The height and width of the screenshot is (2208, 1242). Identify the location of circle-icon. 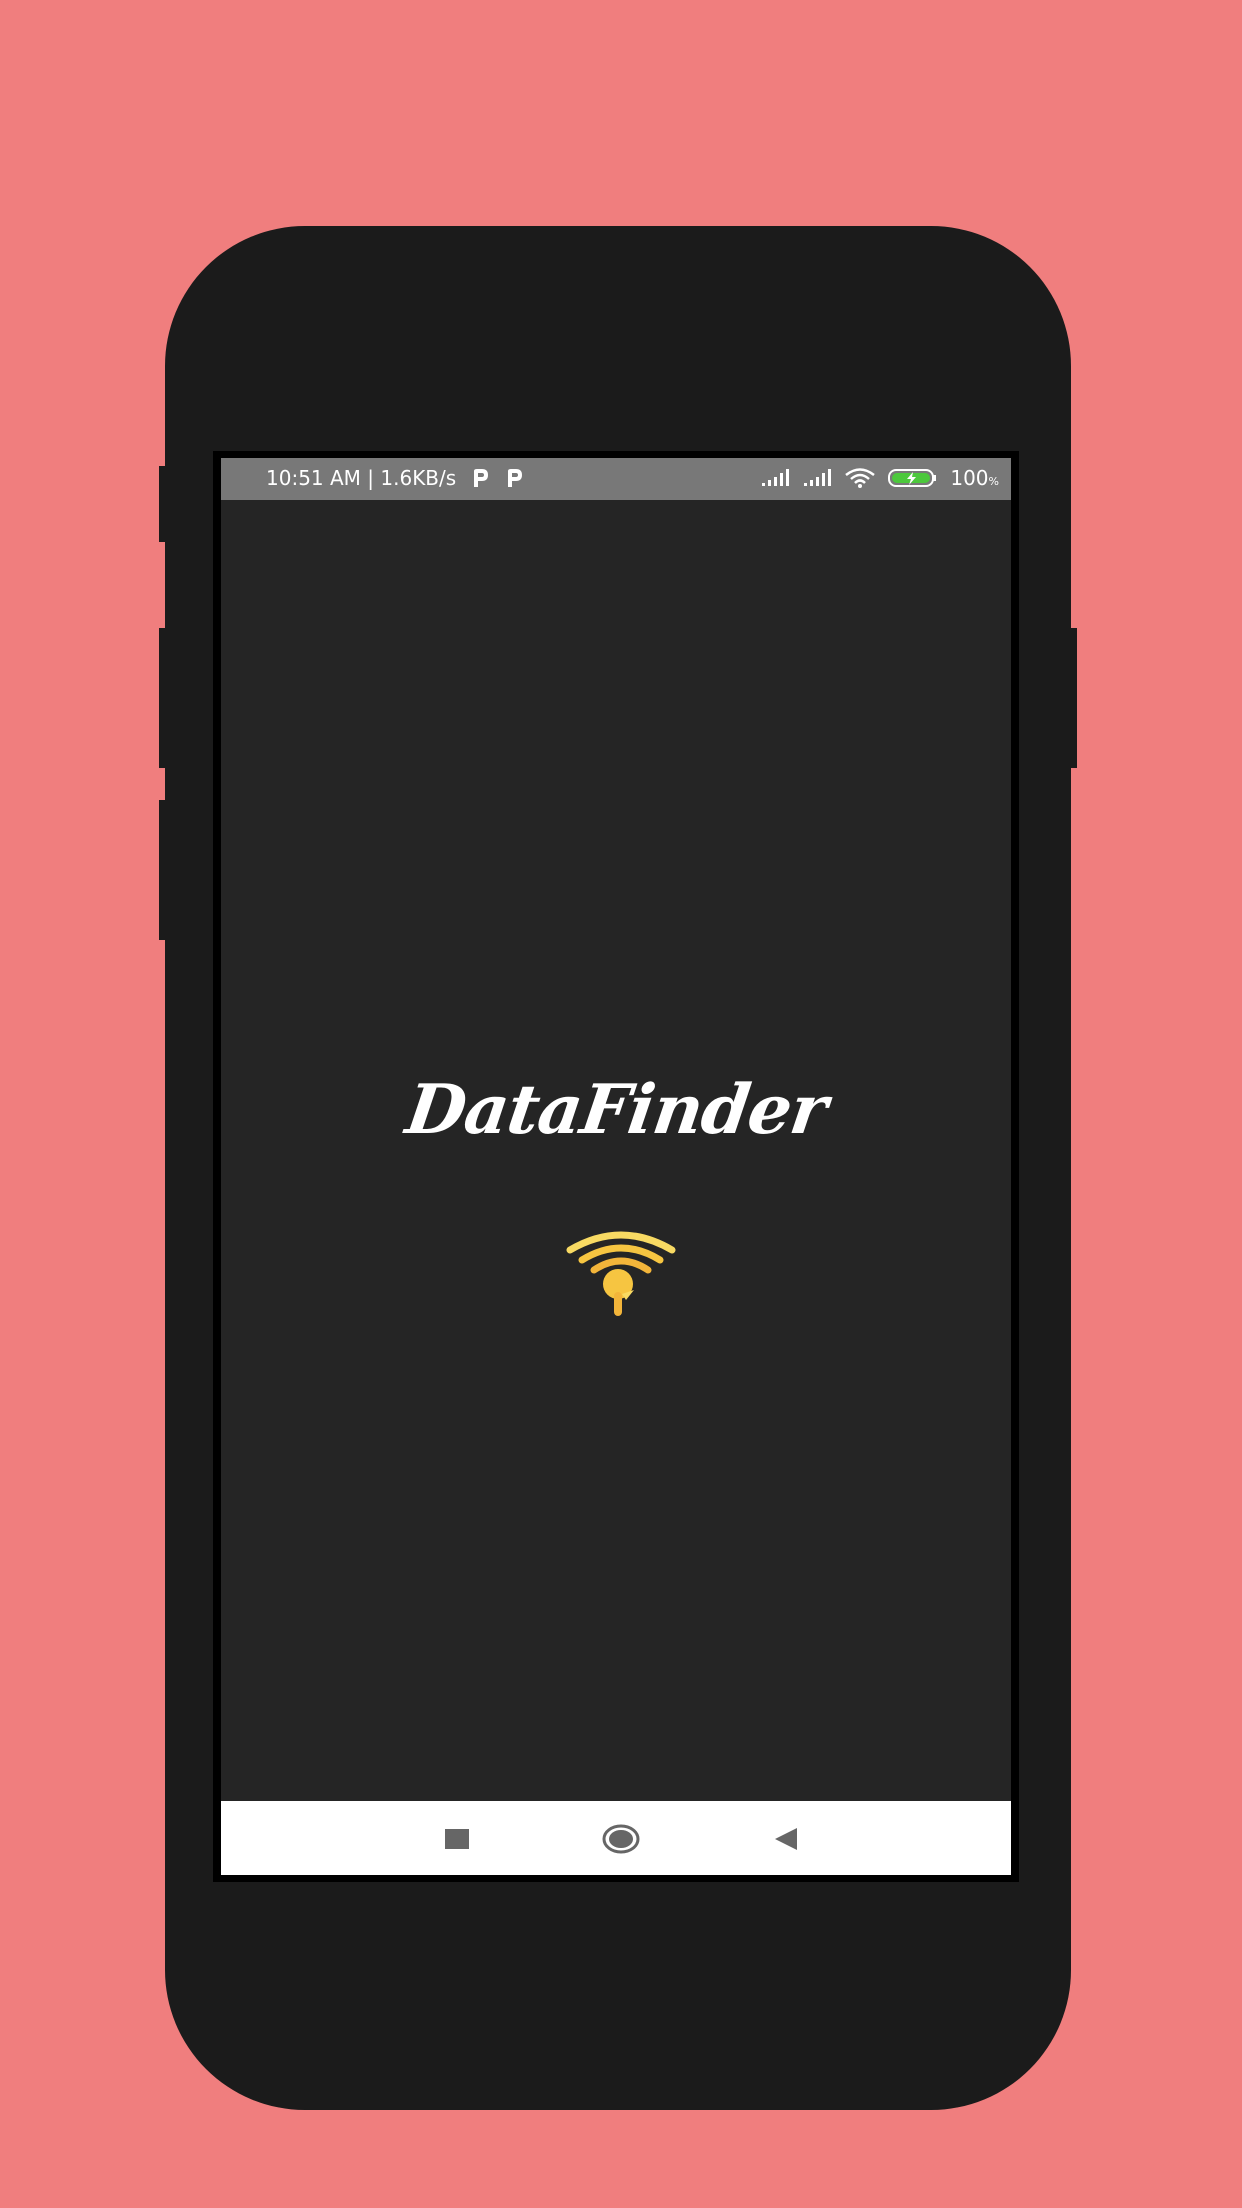
(621, 1839).